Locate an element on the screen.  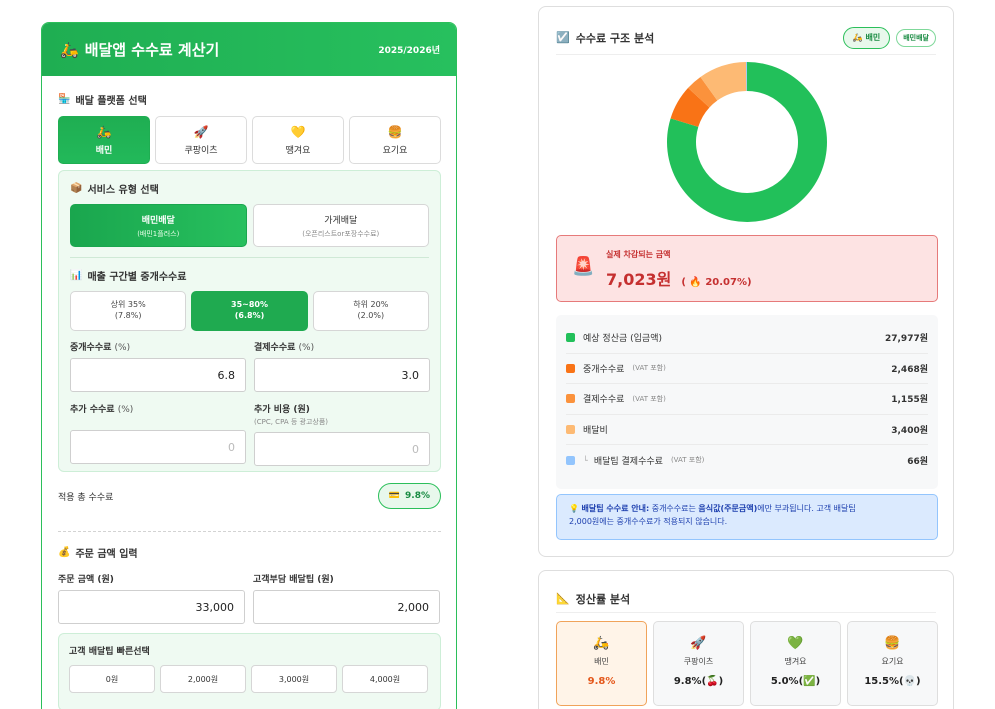
breakdown-row-commission: 중개수수료 (VAT 포함) 2,468원 is located at coordinates (747, 369).